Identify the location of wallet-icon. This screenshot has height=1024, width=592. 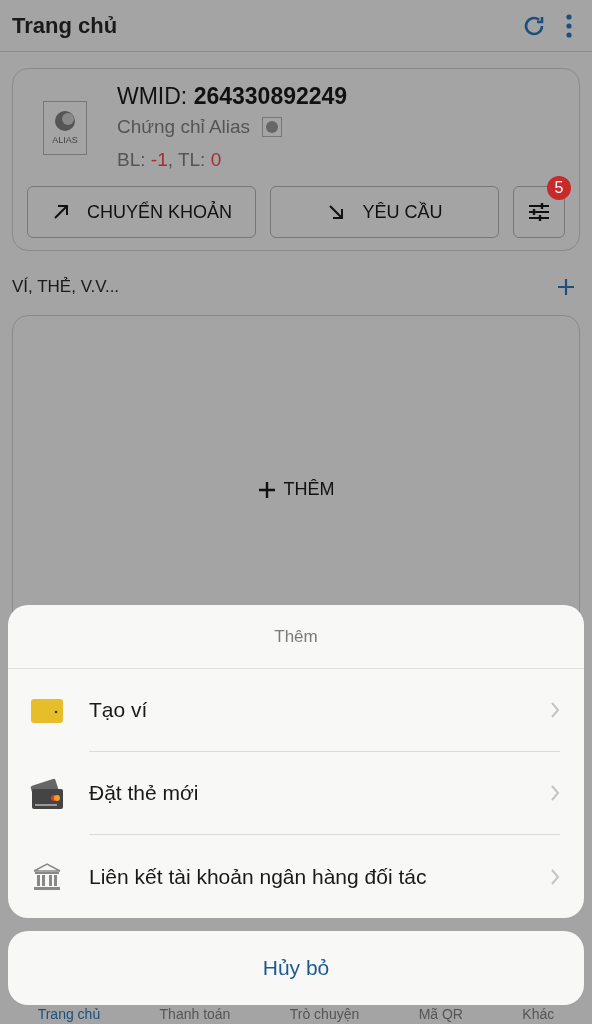
(47, 710).